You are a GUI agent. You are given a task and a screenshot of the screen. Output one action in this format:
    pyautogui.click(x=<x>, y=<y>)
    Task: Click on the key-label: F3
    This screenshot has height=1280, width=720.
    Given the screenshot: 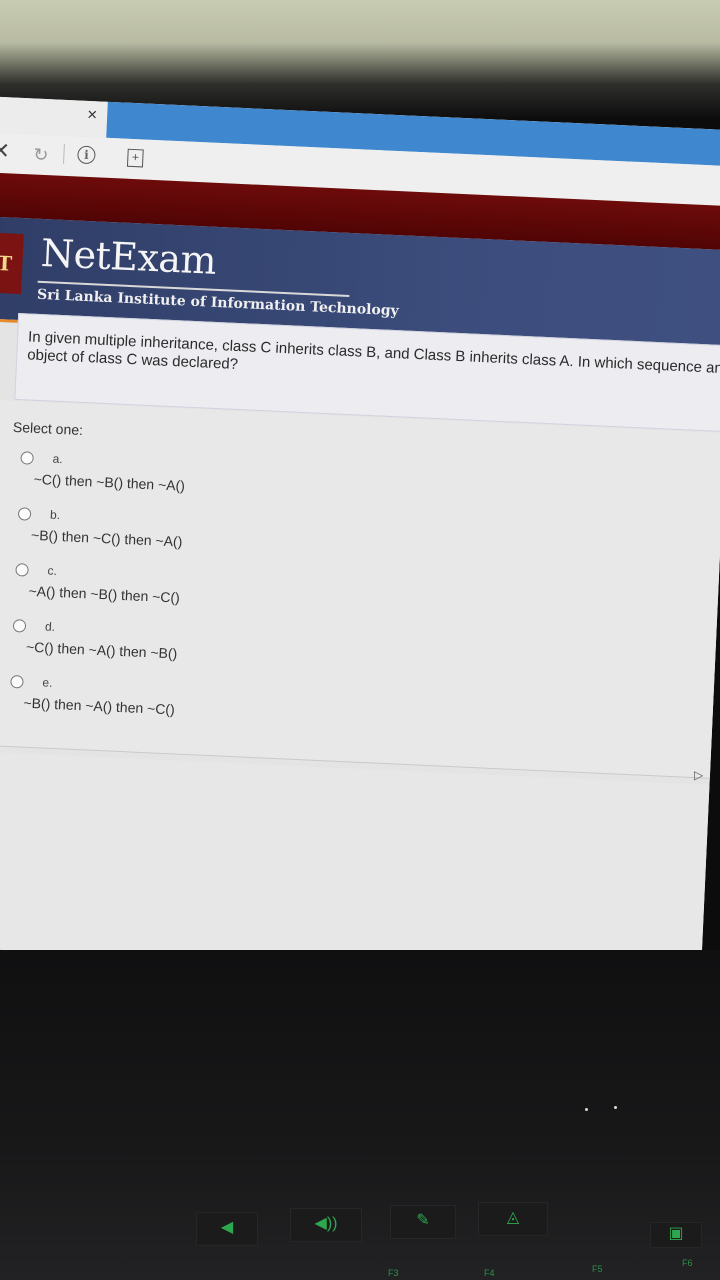 What is the action you would take?
    pyautogui.click(x=393, y=1273)
    